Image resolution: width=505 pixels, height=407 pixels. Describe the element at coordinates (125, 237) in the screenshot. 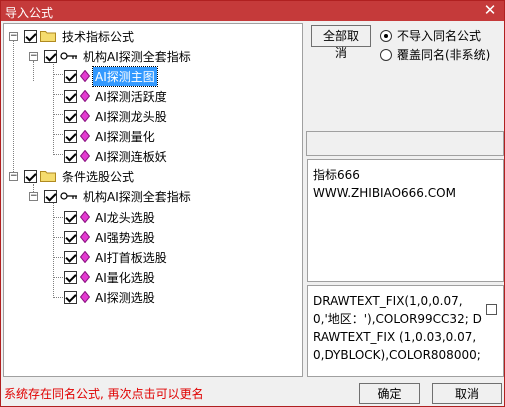

I see `tree-item-label: AI强势选股` at that location.